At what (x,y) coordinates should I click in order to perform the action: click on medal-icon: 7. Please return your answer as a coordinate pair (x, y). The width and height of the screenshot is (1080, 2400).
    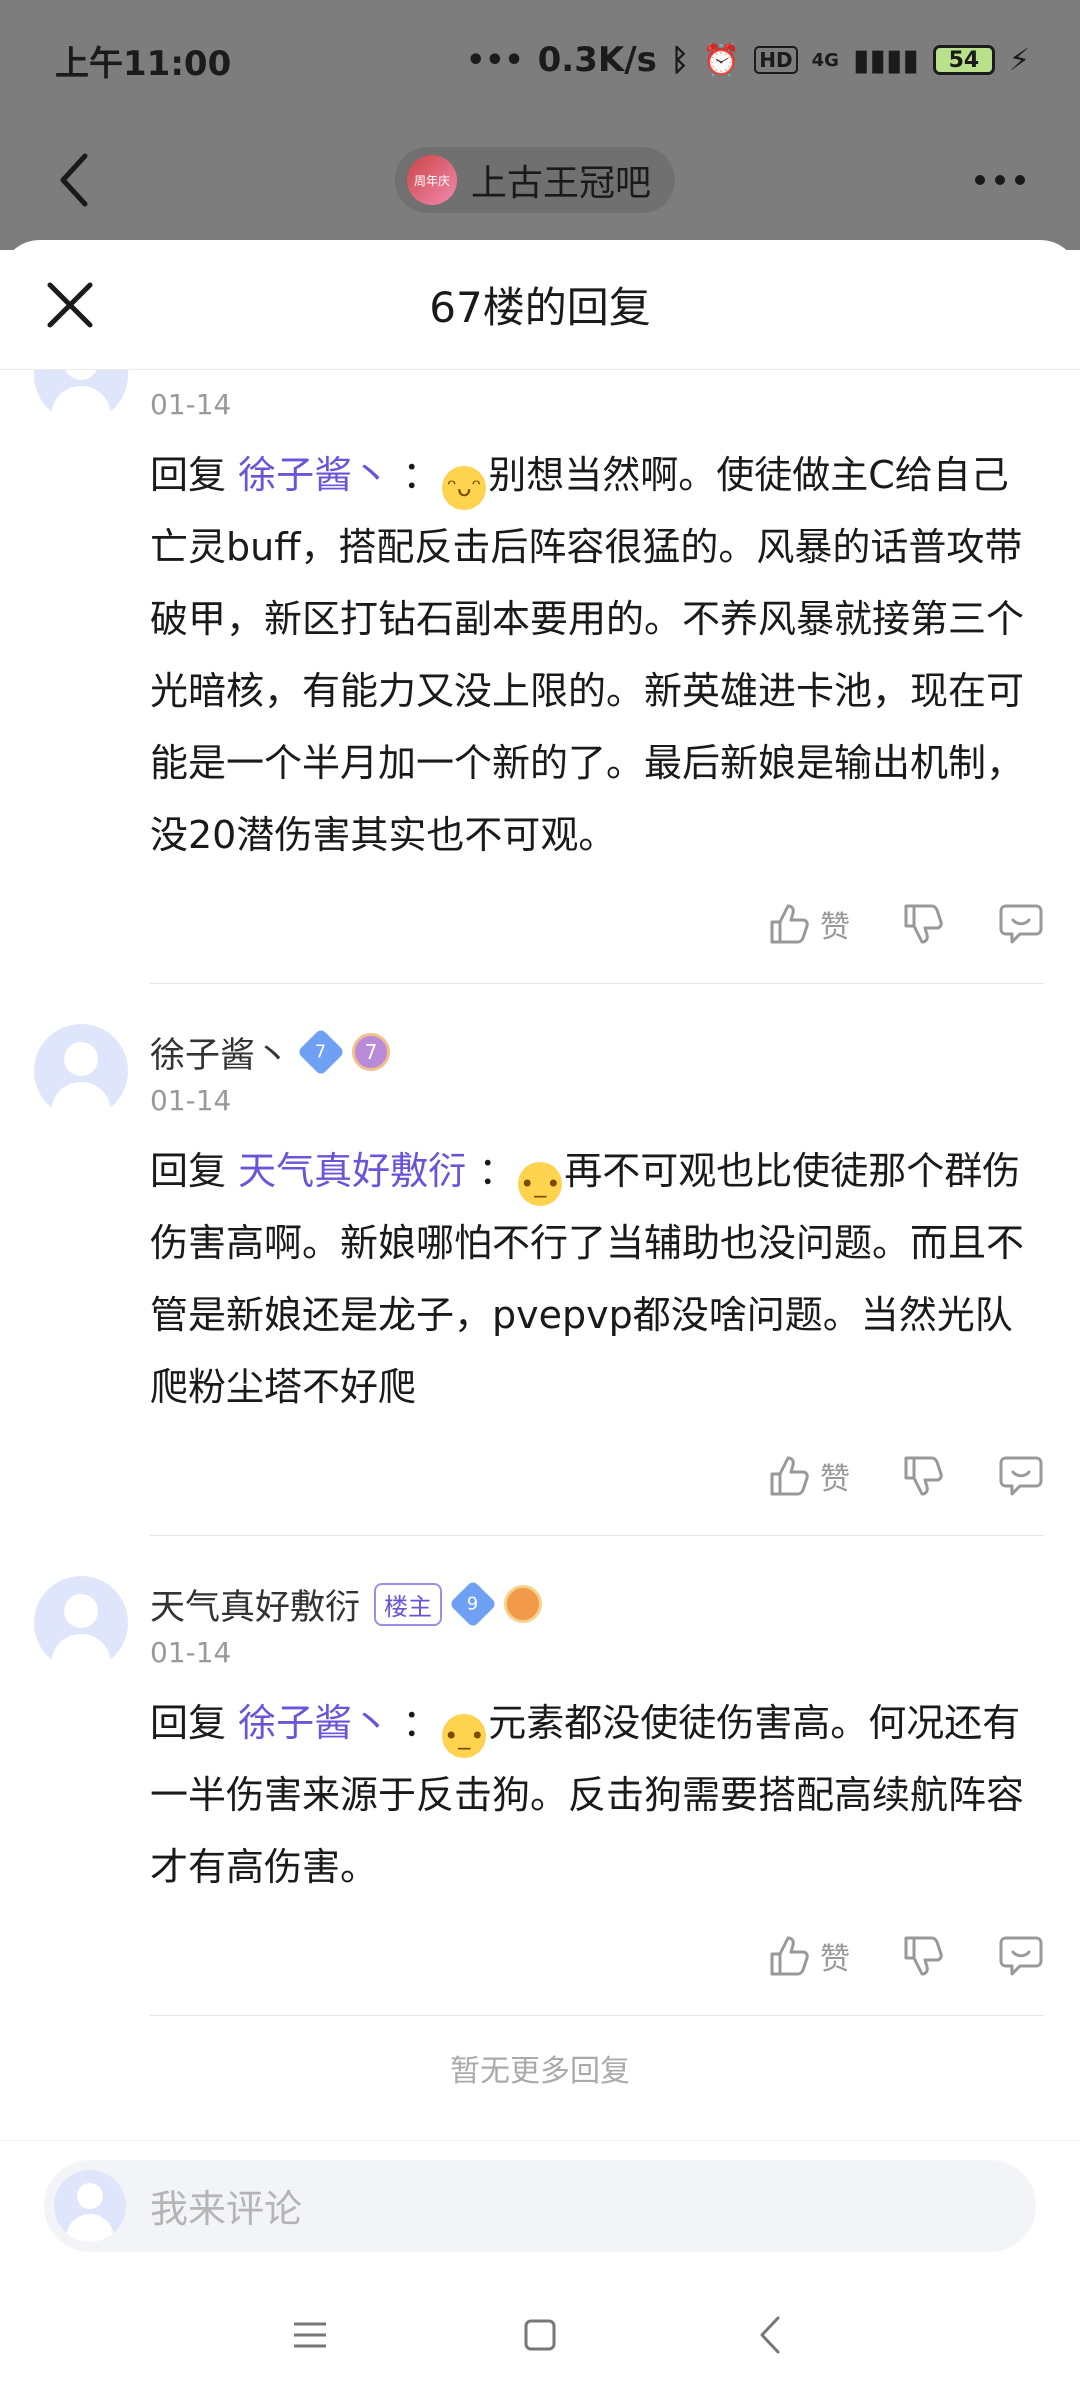
    Looking at the image, I should click on (371, 1052).